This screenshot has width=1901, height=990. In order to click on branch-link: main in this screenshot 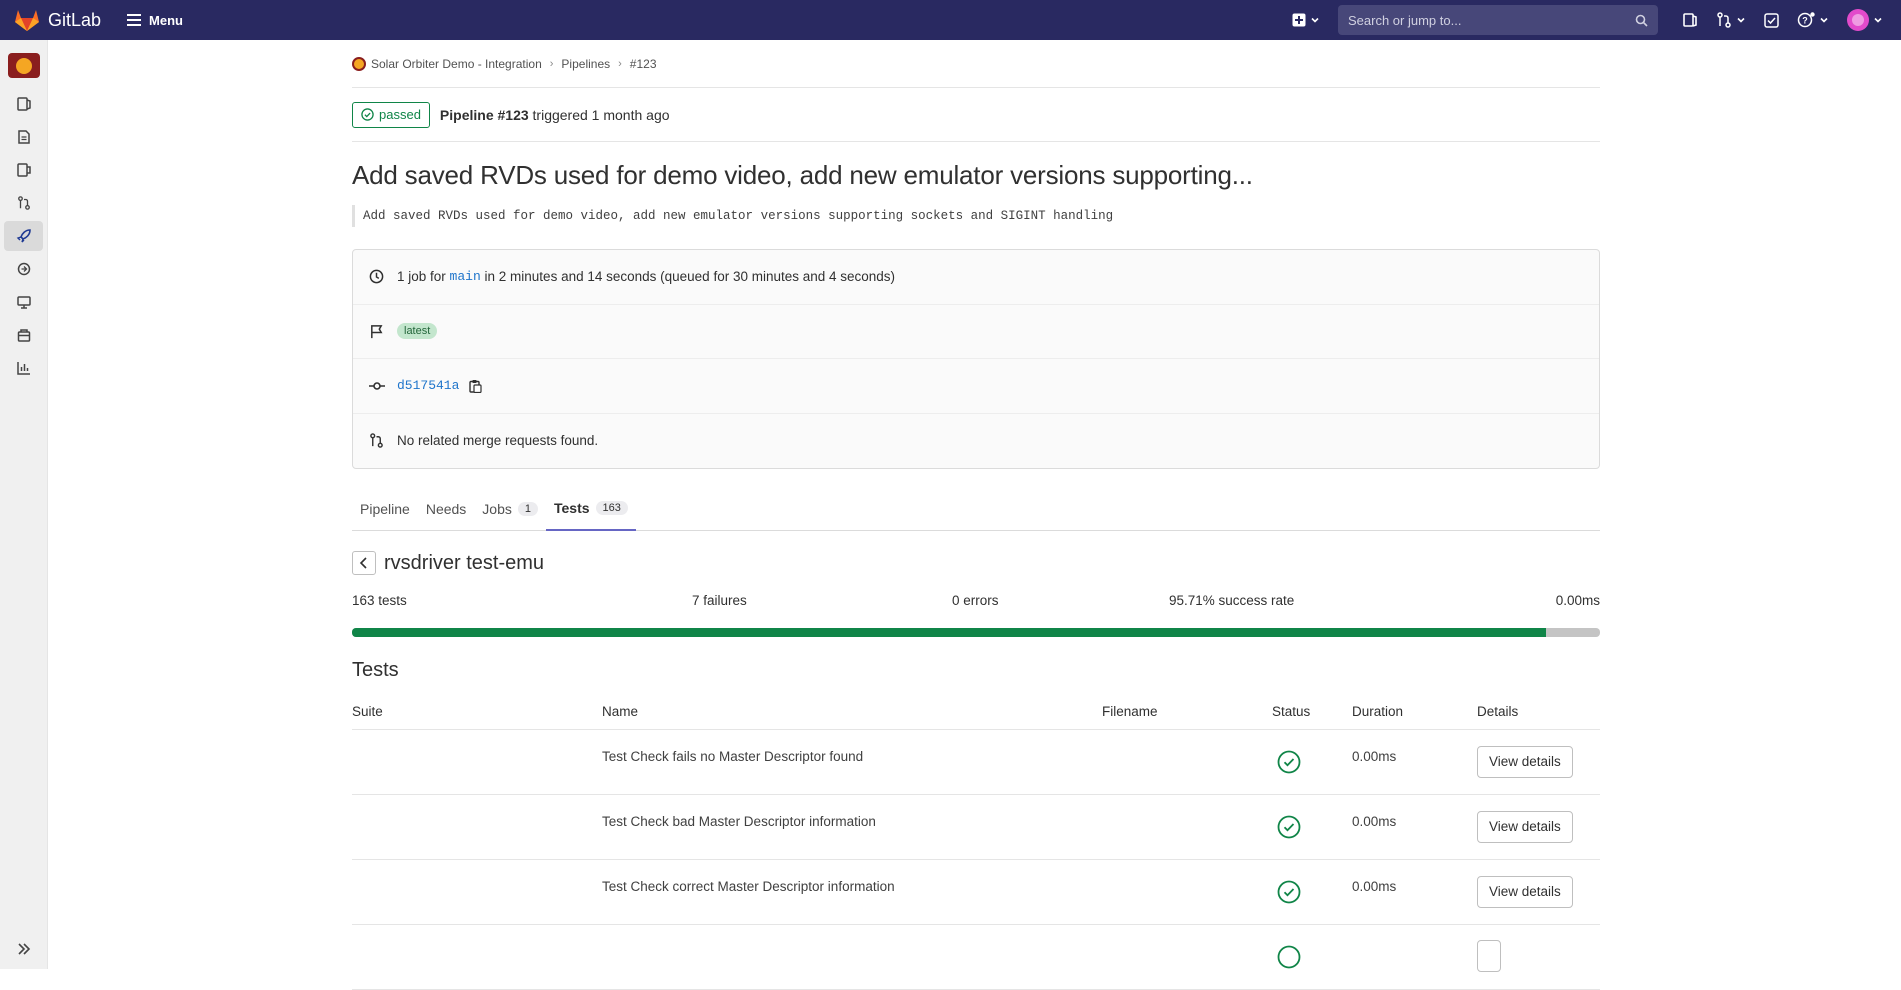, I will do `click(465, 276)`.